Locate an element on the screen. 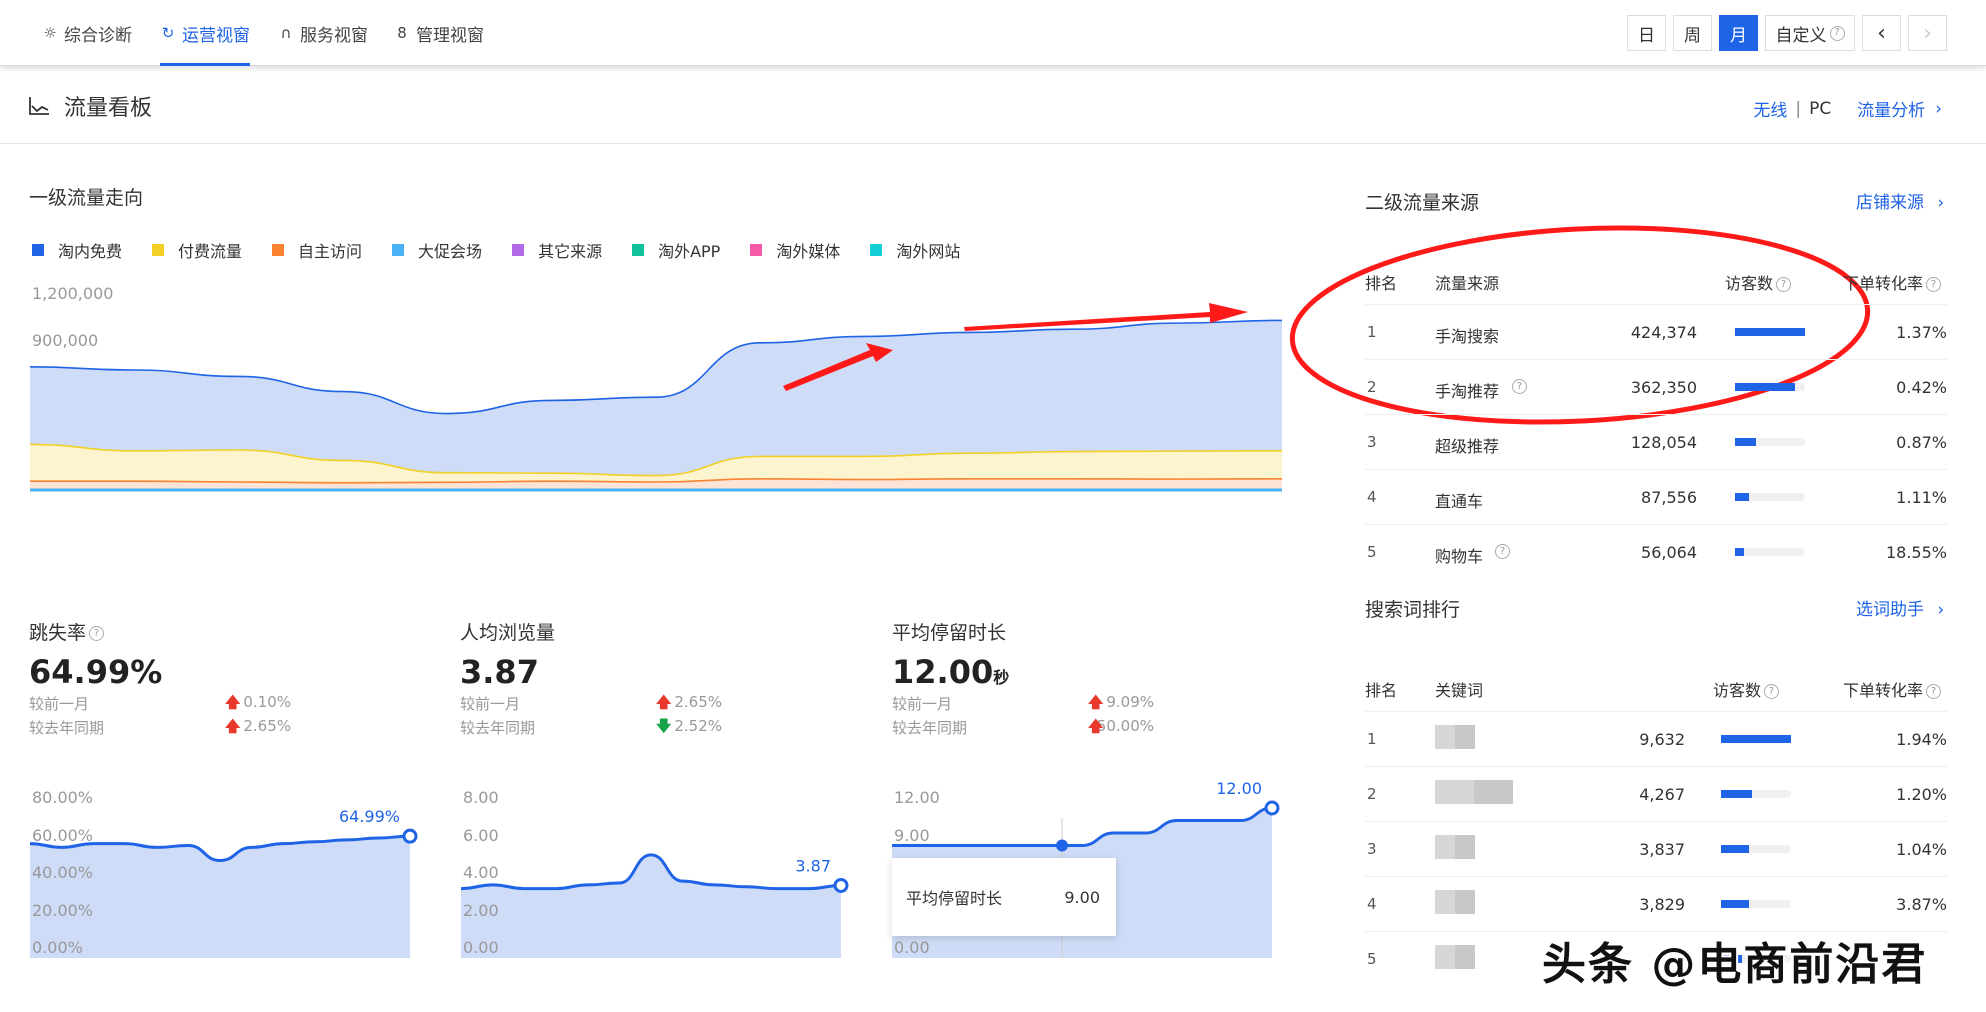  legend-item: 淘外APP is located at coordinates (676, 250).